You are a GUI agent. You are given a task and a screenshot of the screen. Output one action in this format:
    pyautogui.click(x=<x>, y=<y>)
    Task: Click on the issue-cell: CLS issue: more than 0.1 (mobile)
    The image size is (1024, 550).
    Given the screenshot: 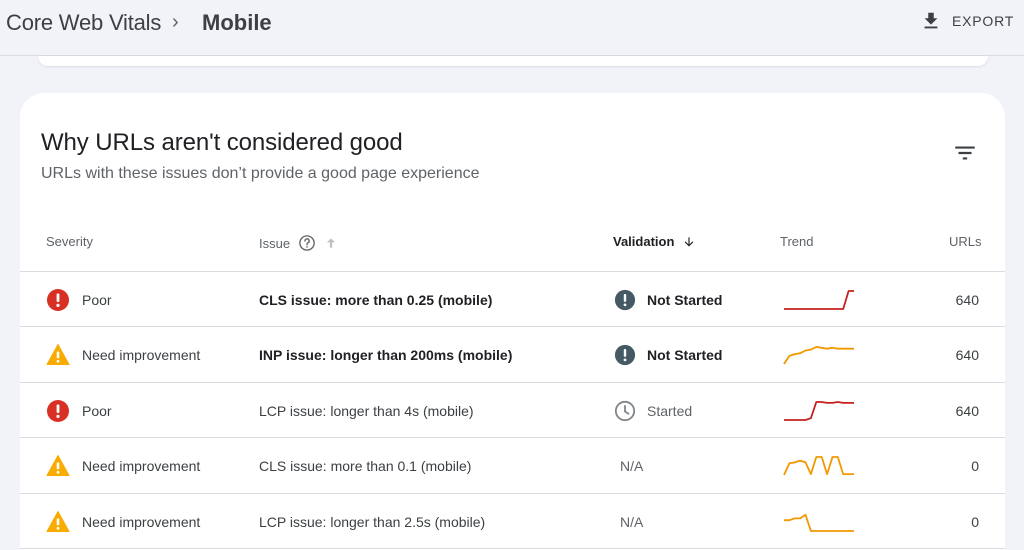 What is the action you would take?
    pyautogui.click(x=365, y=466)
    